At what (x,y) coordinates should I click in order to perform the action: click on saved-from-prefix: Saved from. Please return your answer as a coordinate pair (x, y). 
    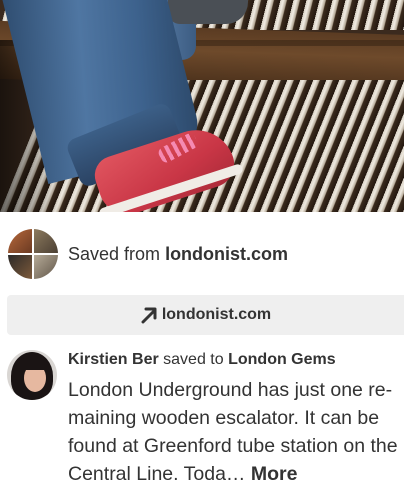
    Looking at the image, I should click on (114, 253).